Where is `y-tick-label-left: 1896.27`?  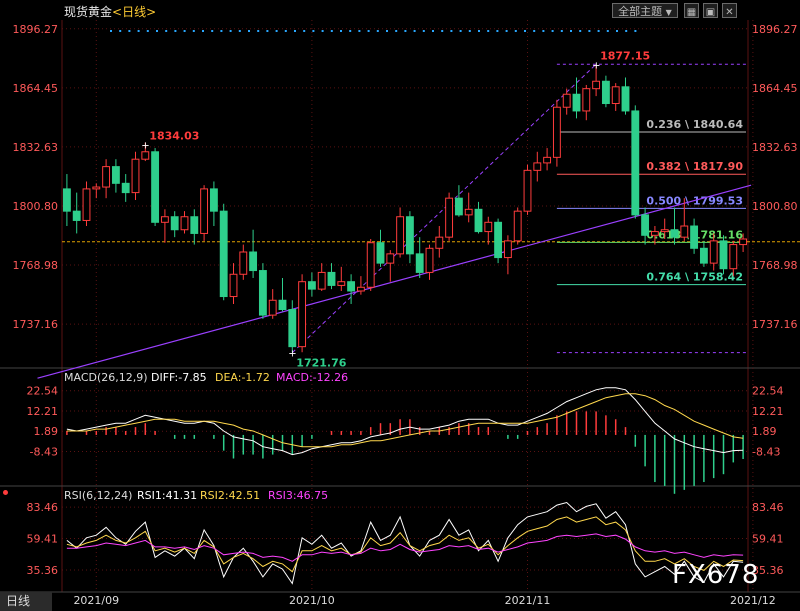
y-tick-label-left: 1896.27 is located at coordinates (36, 29).